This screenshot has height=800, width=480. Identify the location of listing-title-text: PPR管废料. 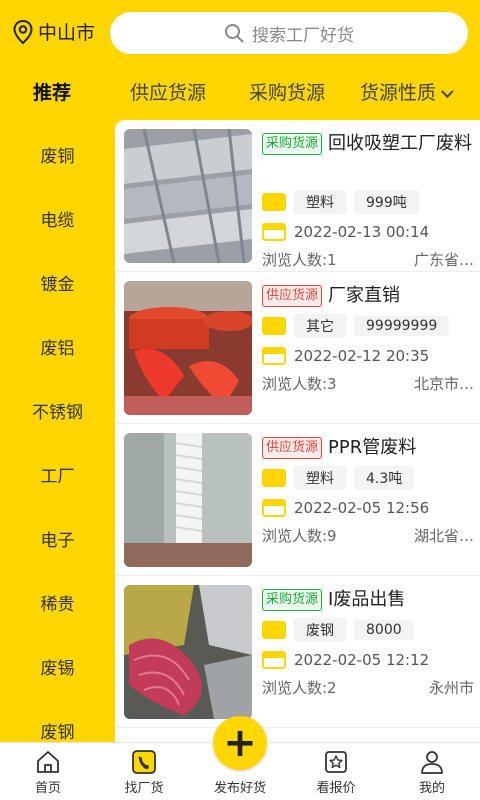
(372, 447).